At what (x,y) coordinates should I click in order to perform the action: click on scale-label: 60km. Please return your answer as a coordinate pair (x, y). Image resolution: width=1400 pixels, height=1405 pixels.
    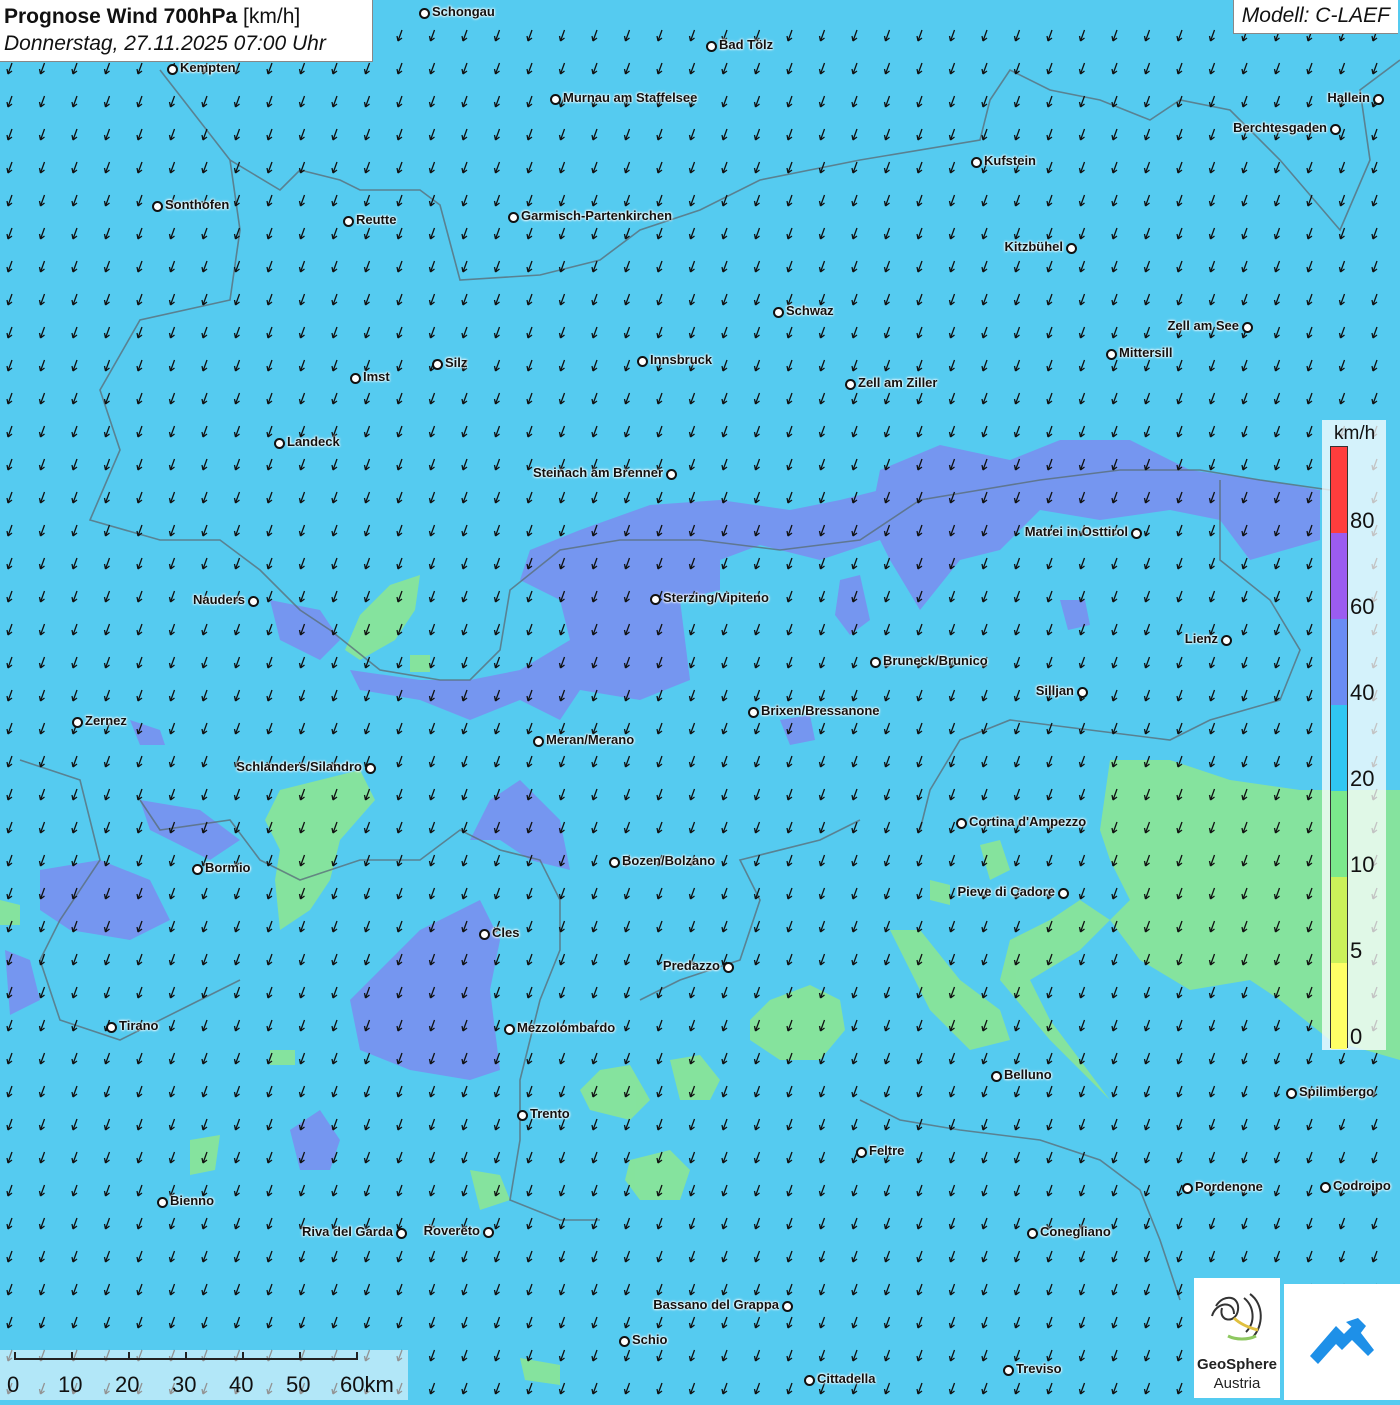
    Looking at the image, I should click on (367, 1384).